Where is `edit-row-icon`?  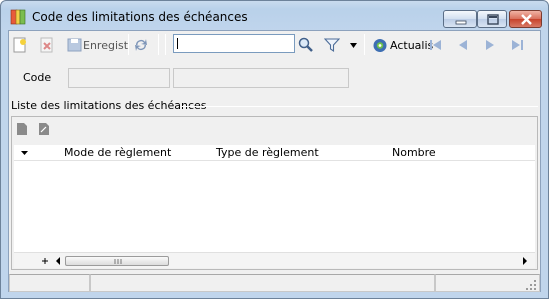 edit-row-icon is located at coordinates (44, 129).